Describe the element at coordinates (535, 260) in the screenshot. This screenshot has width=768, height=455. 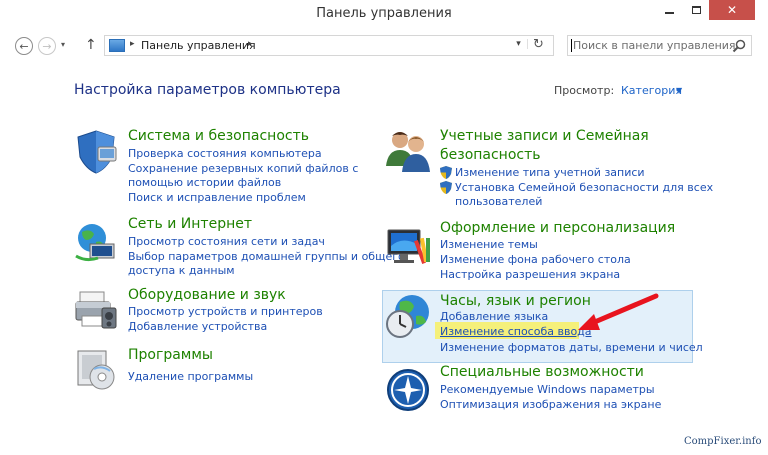
I see `link-change-desktop-background: Изменение фона рабочего стола` at that location.